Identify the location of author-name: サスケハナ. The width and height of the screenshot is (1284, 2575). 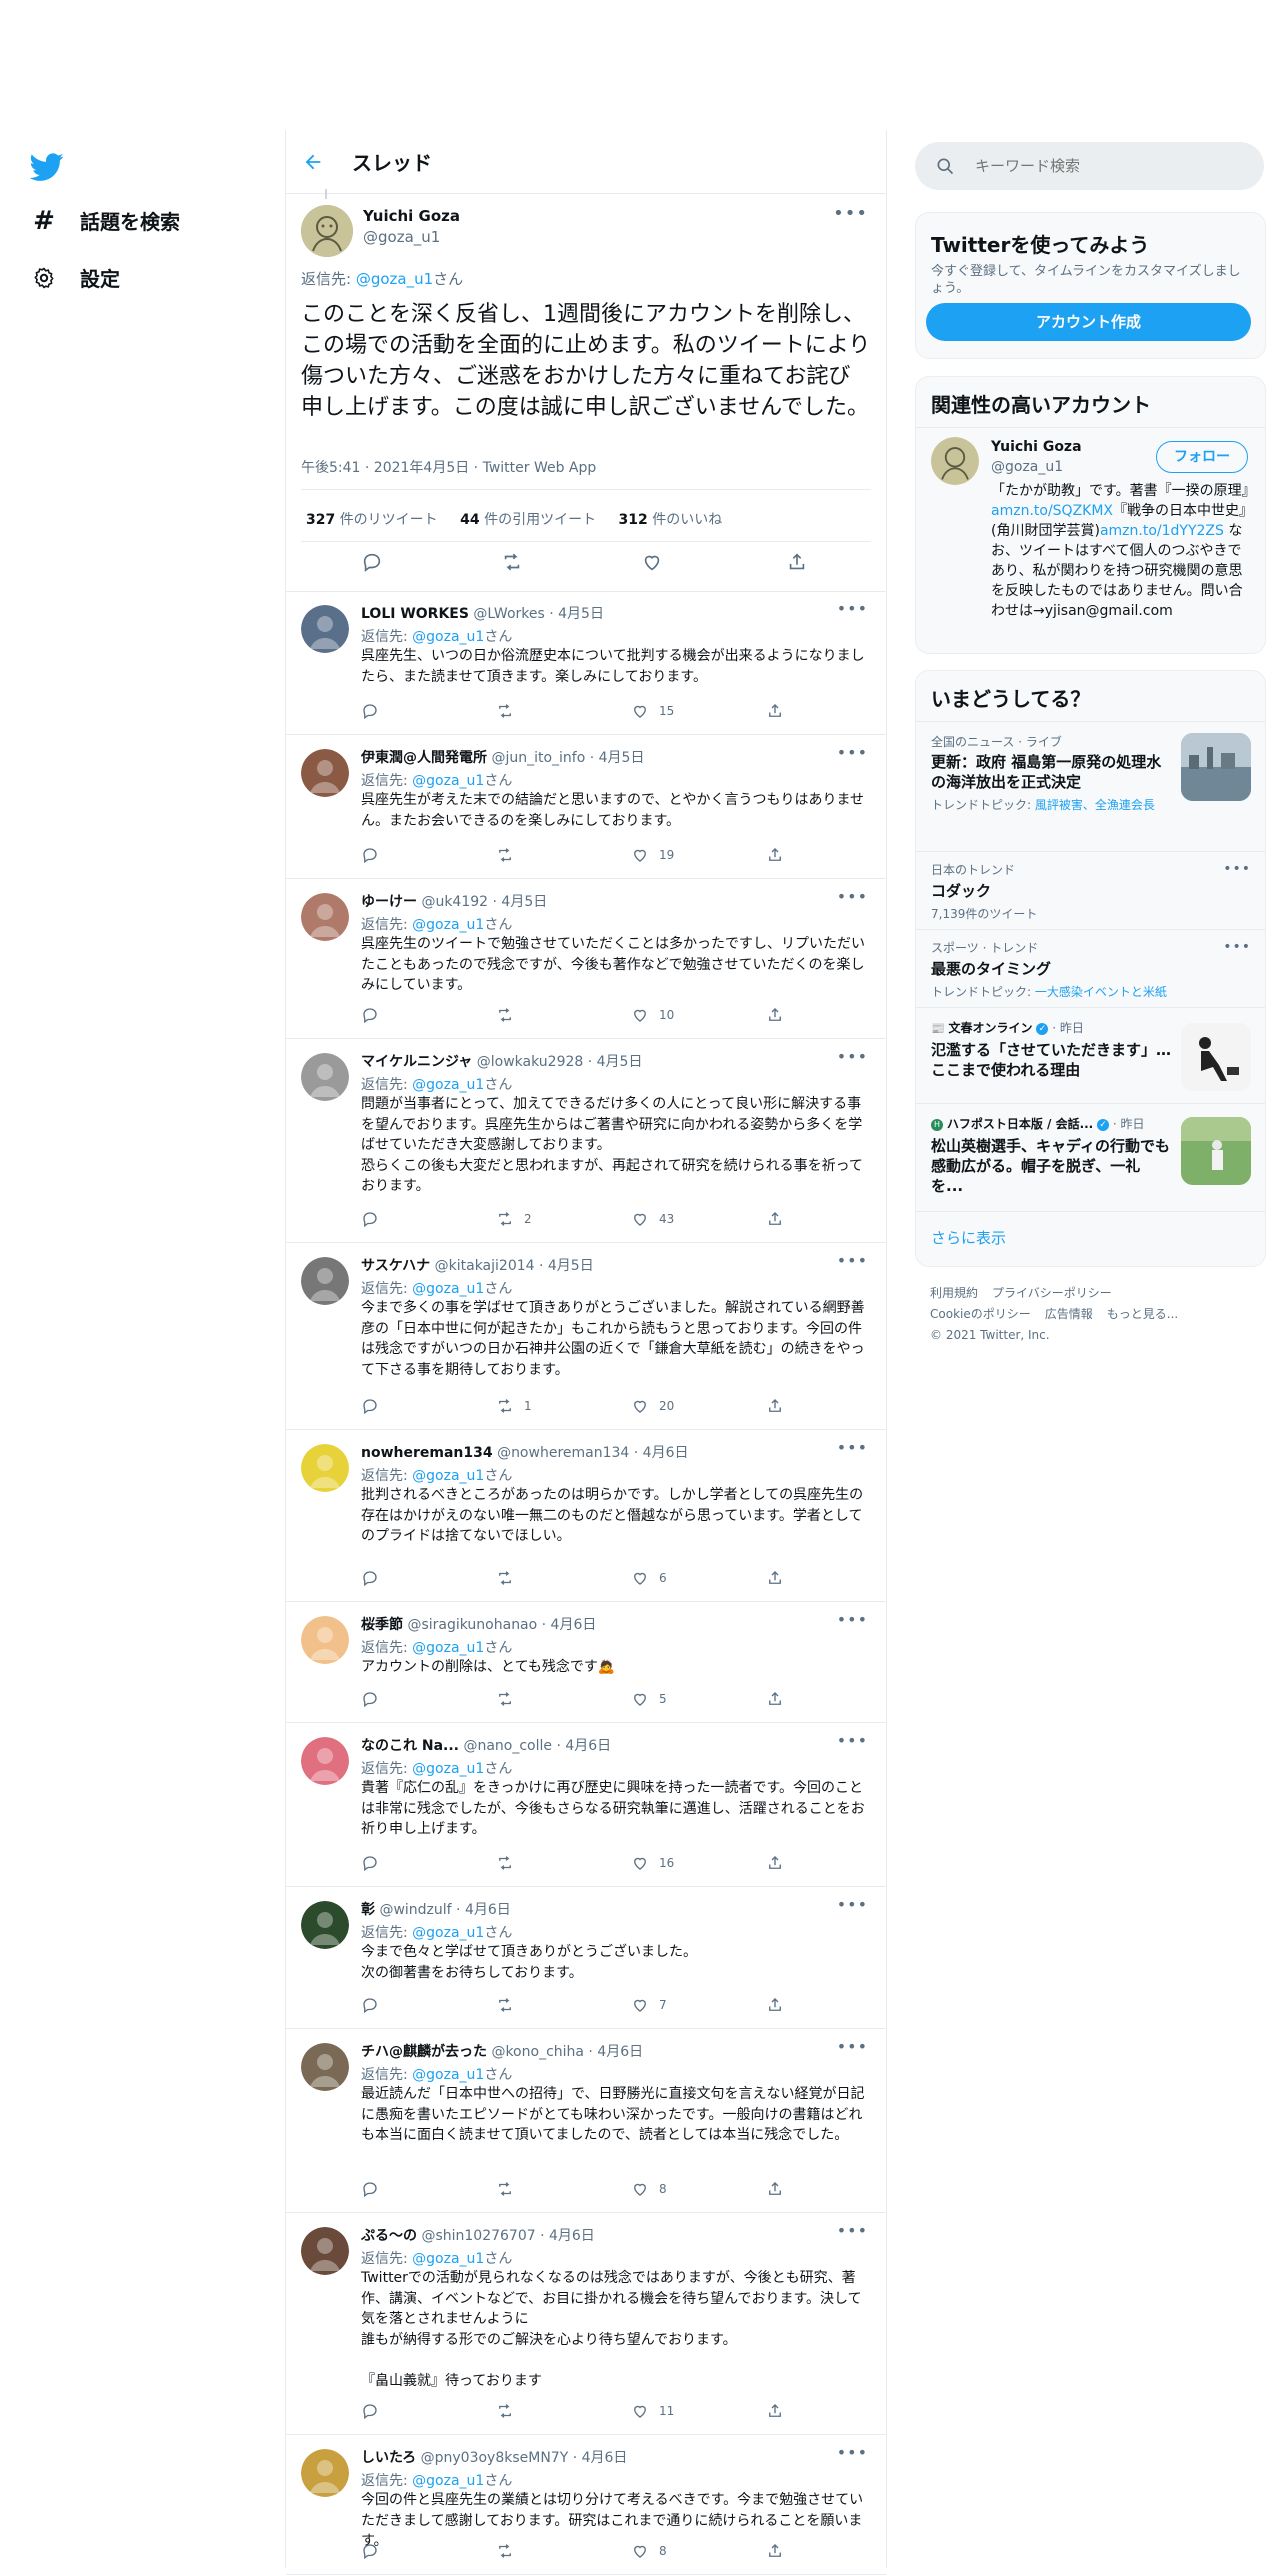
(395, 1266).